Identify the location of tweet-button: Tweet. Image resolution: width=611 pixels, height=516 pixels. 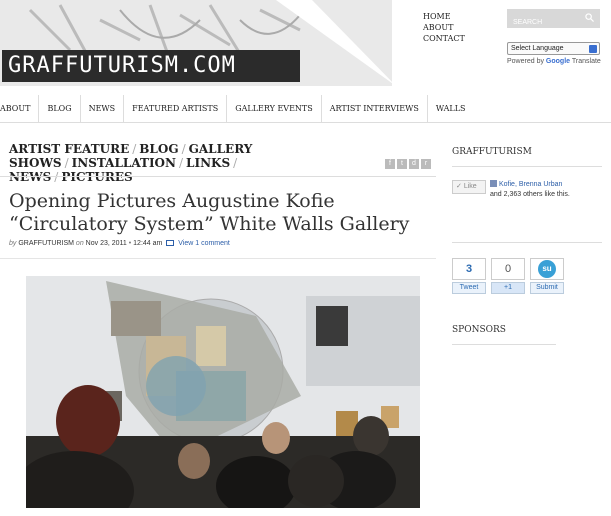
(469, 288).